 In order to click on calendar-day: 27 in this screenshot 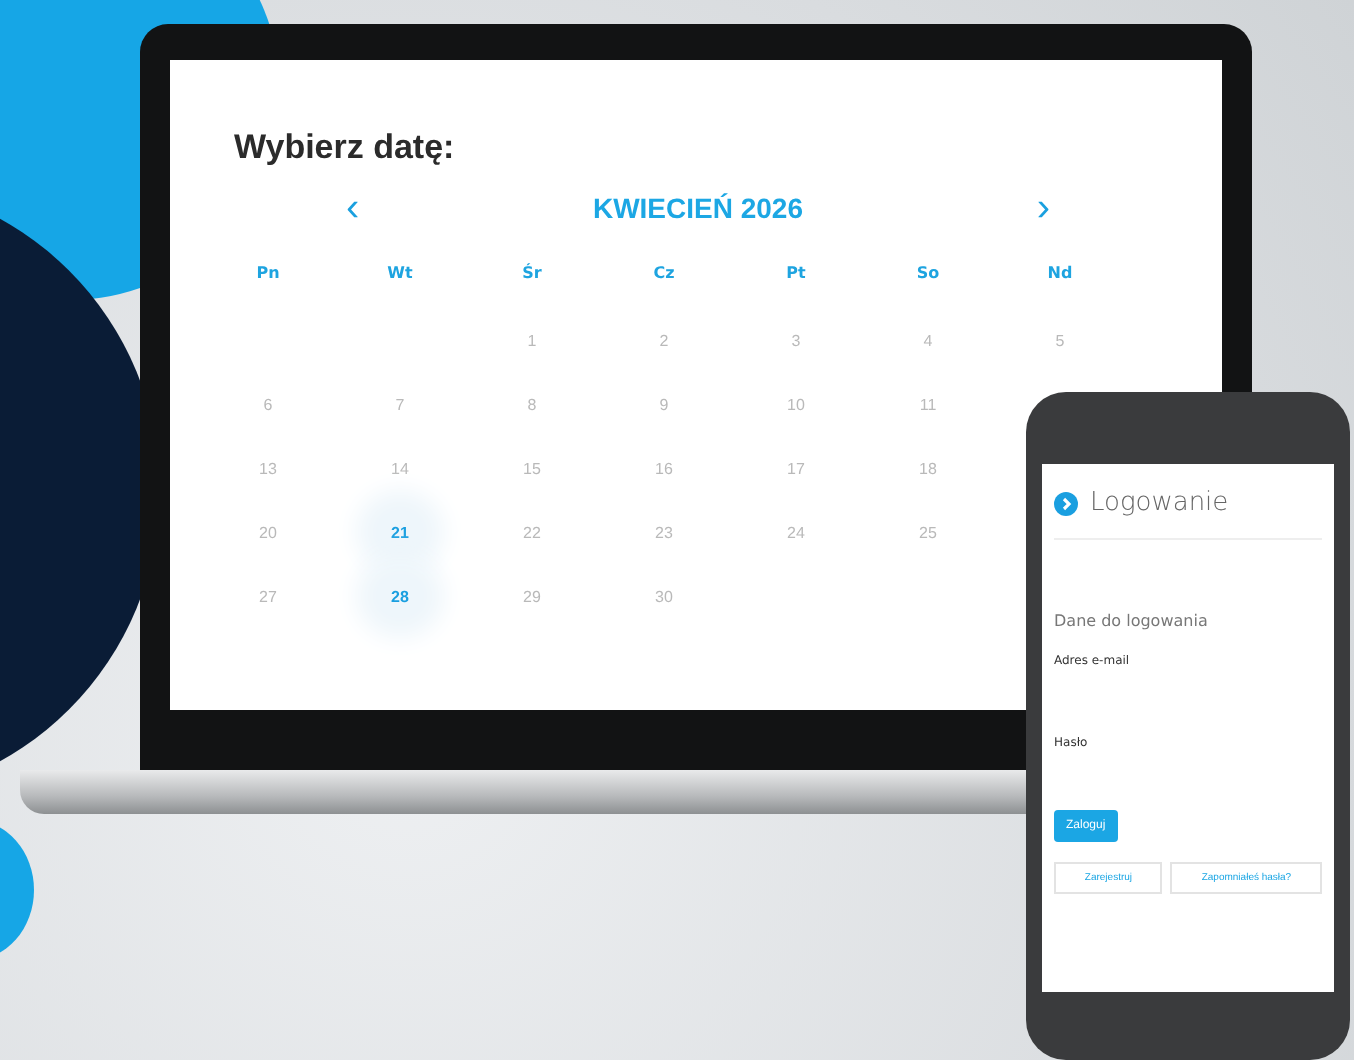, I will do `click(268, 596)`.